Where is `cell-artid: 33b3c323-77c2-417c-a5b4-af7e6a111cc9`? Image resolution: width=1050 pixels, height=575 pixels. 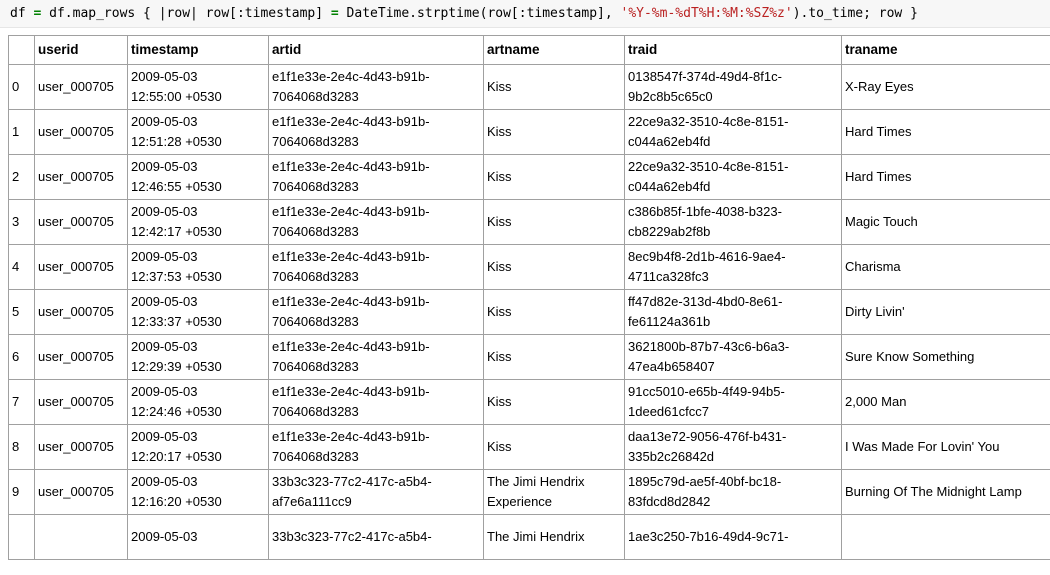 cell-artid: 33b3c323-77c2-417c-a5b4-af7e6a111cc9 is located at coordinates (376, 492).